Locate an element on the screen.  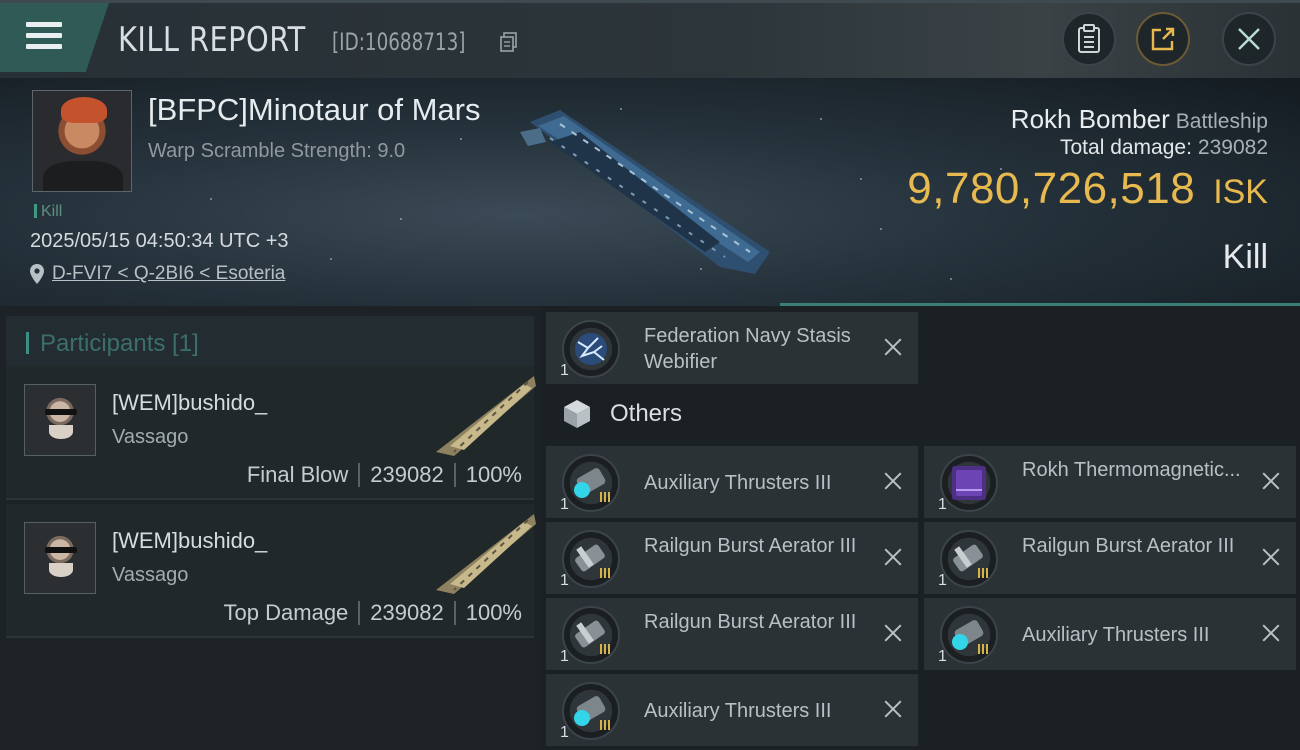
participant-stats: Final Blow 239082 100% is located at coordinates (384, 475).